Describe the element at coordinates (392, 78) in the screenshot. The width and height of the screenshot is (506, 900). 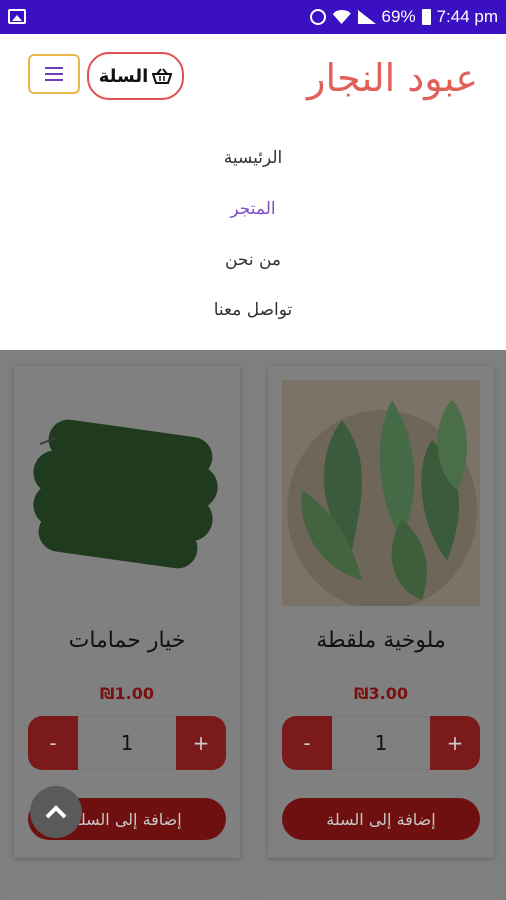
I see `brand-logo: عبود النجار` at that location.